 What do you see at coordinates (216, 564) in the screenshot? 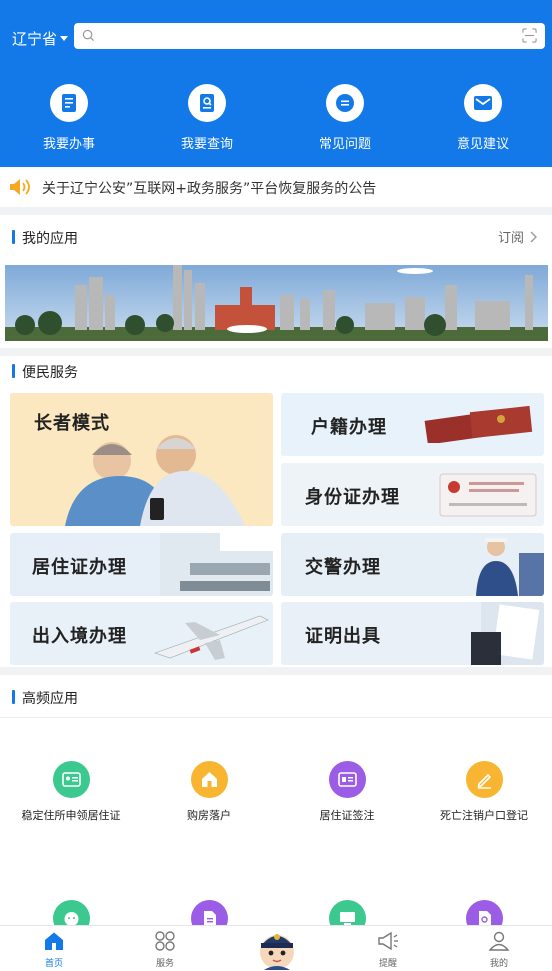
I see `office-hall-image` at bounding box center [216, 564].